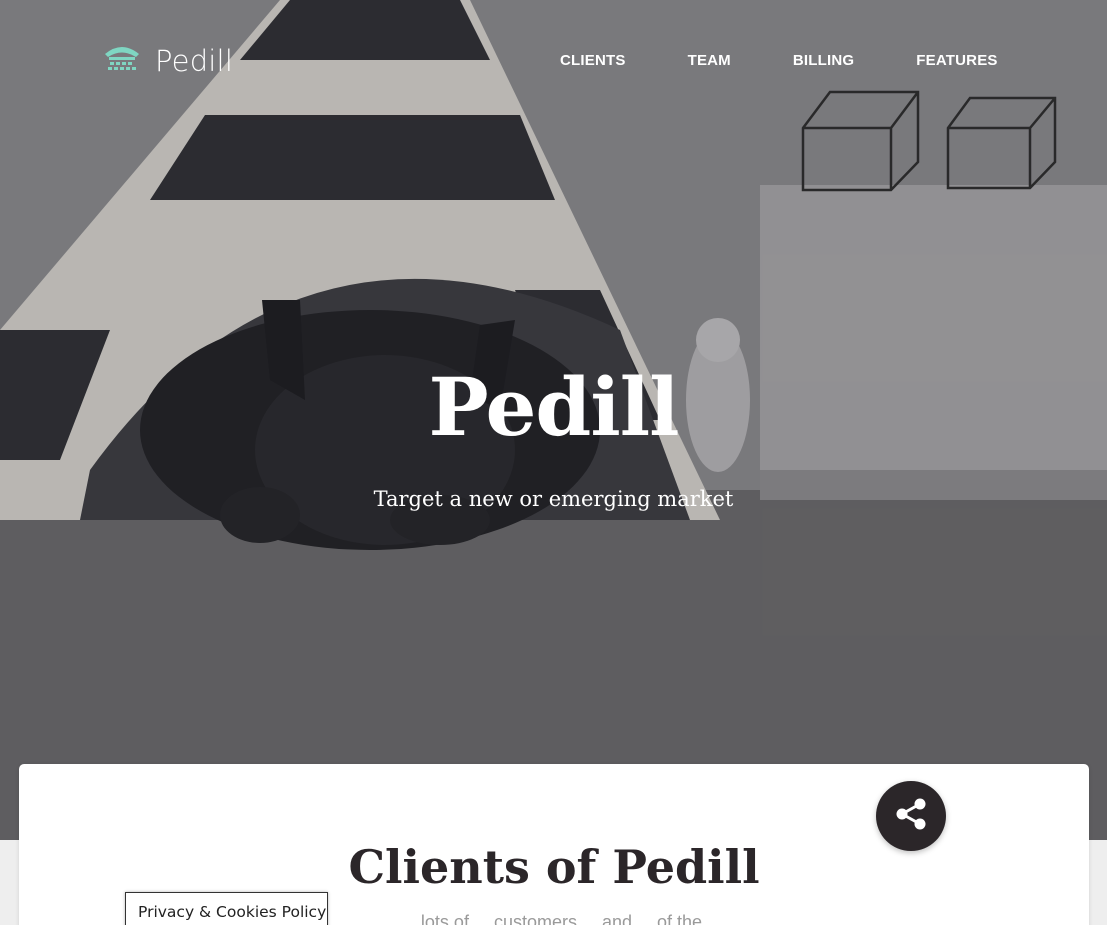 This screenshot has height=925, width=1107. What do you see at coordinates (553, 407) in the screenshot?
I see `hero-title: Pedill` at bounding box center [553, 407].